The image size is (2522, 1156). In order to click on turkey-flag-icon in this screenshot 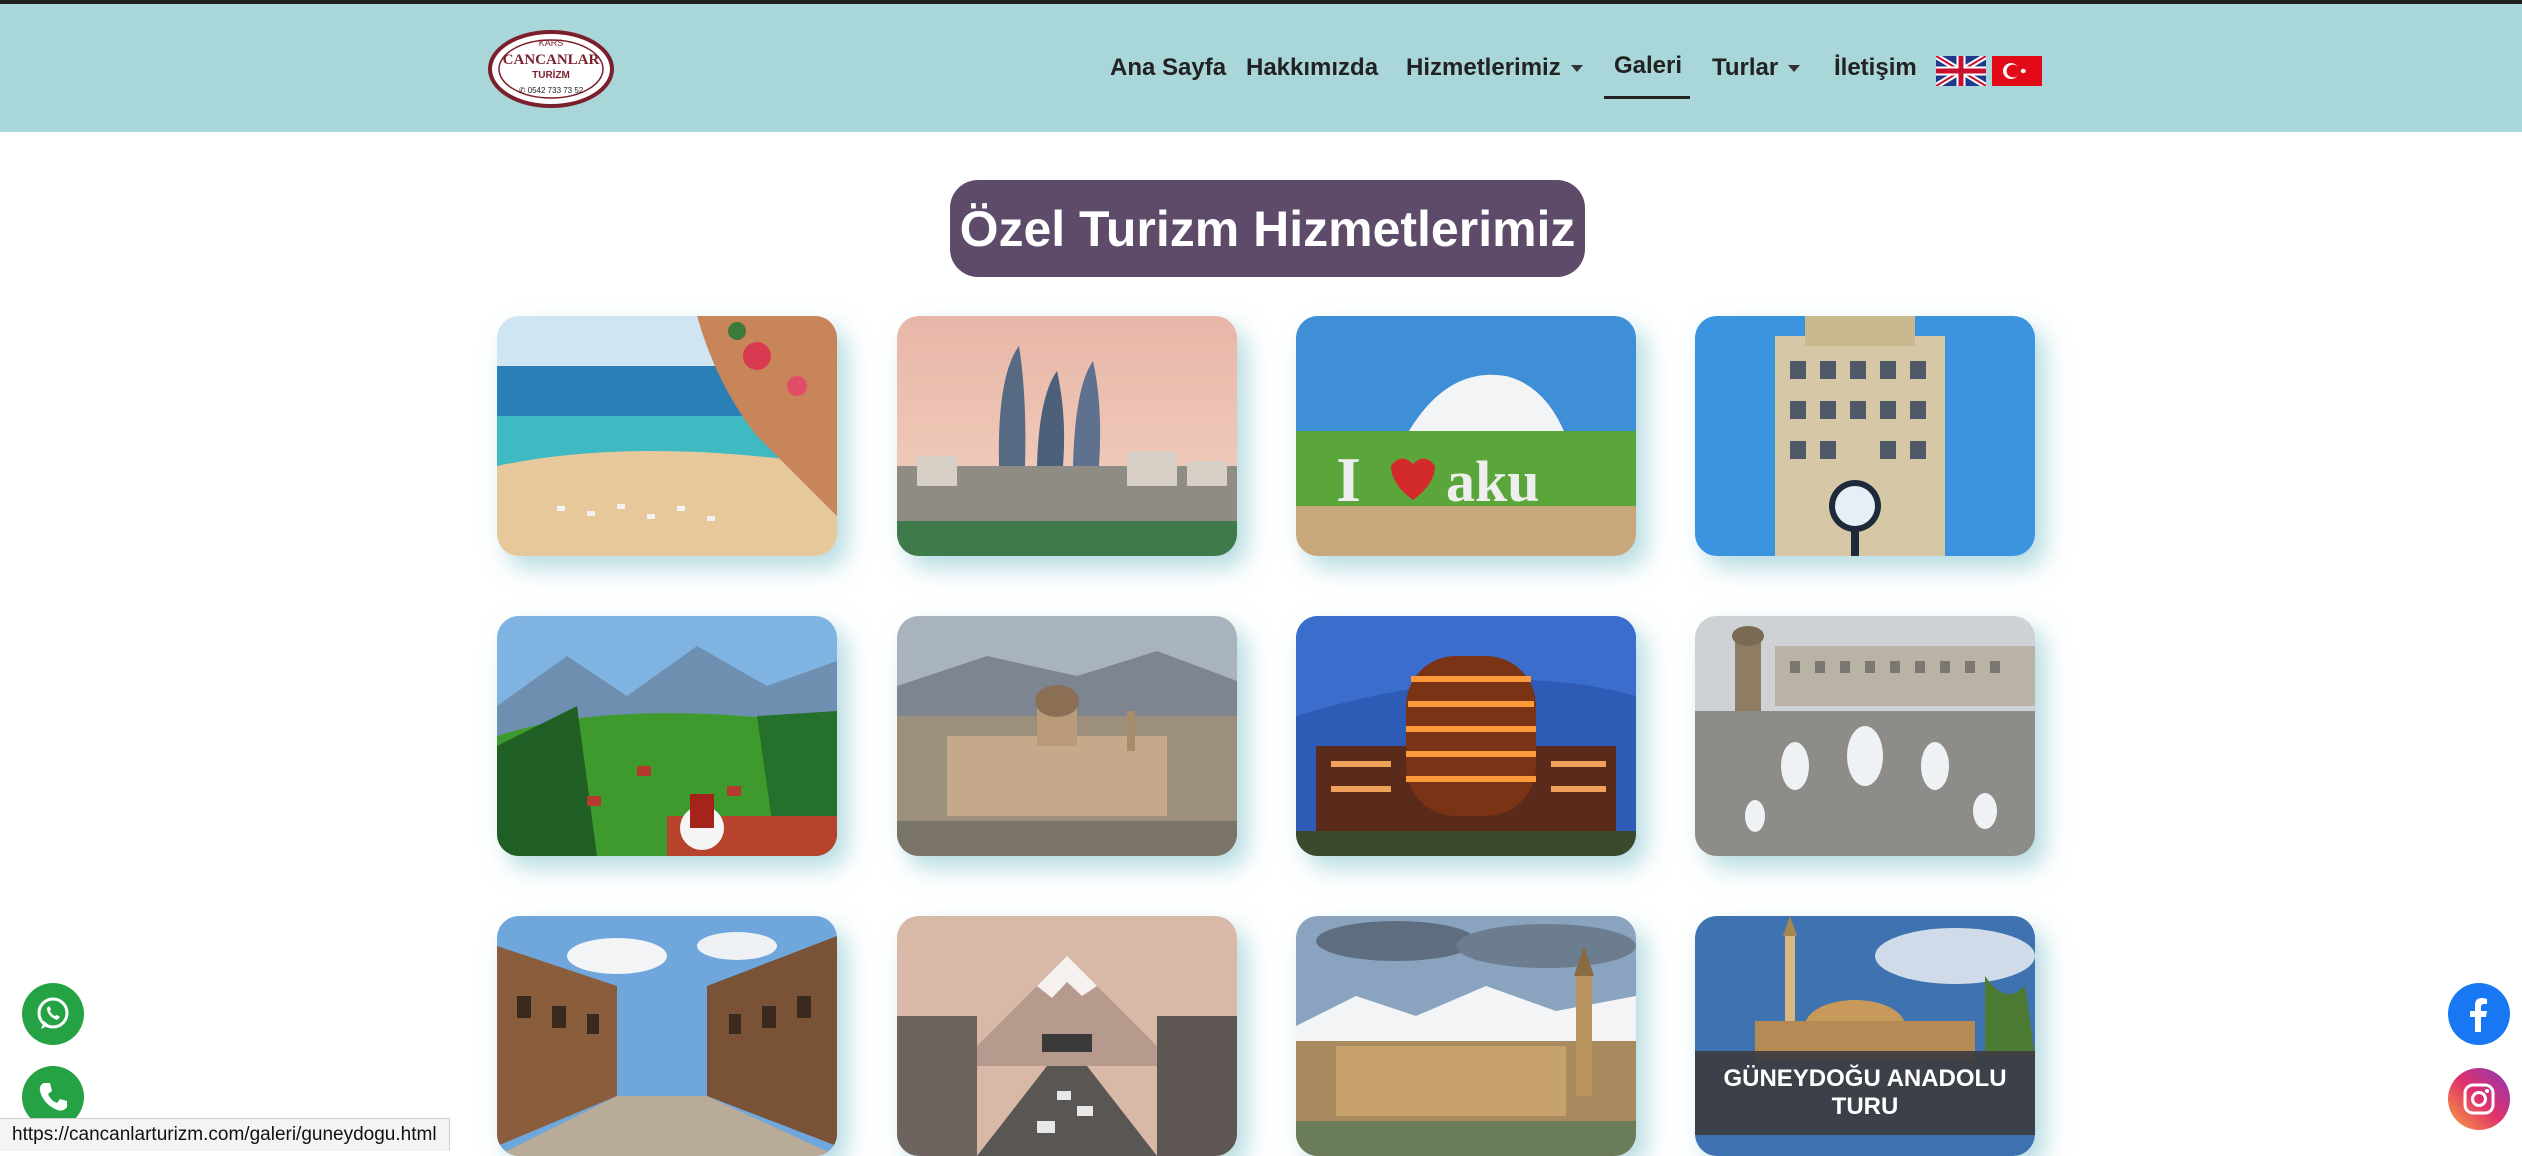, I will do `click(2017, 71)`.